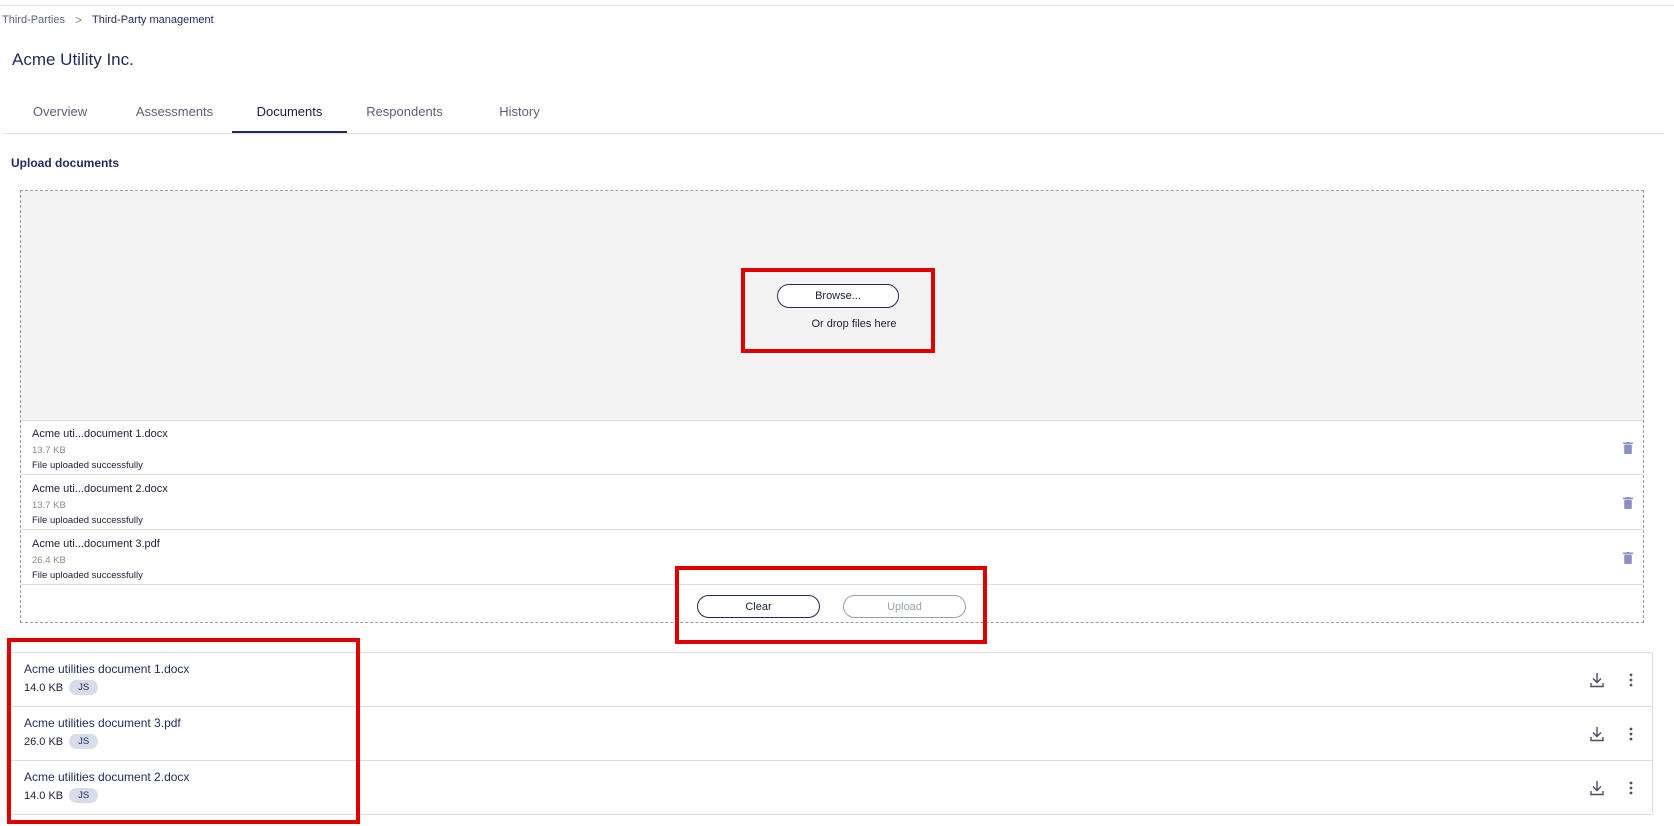 The width and height of the screenshot is (1674, 826). Describe the element at coordinates (60, 112) in the screenshot. I see `tab-overview: Overview` at that location.